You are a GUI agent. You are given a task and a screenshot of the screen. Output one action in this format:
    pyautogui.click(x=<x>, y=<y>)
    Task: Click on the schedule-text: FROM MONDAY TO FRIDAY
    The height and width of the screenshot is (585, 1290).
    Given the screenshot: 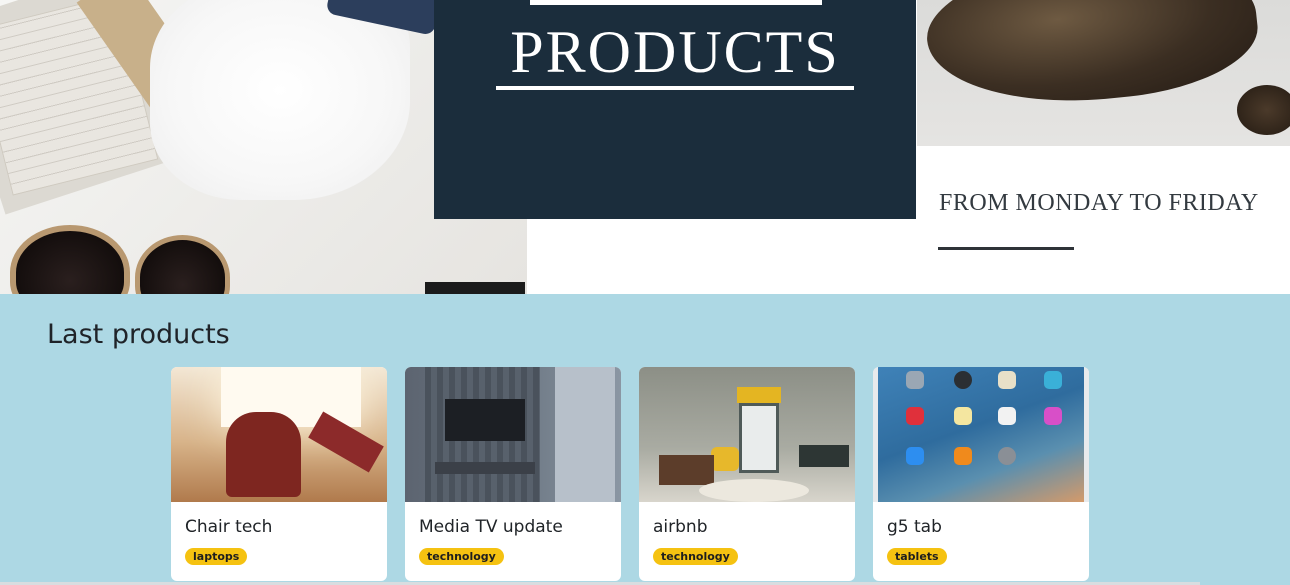 What is the action you would take?
    pyautogui.click(x=1099, y=203)
    